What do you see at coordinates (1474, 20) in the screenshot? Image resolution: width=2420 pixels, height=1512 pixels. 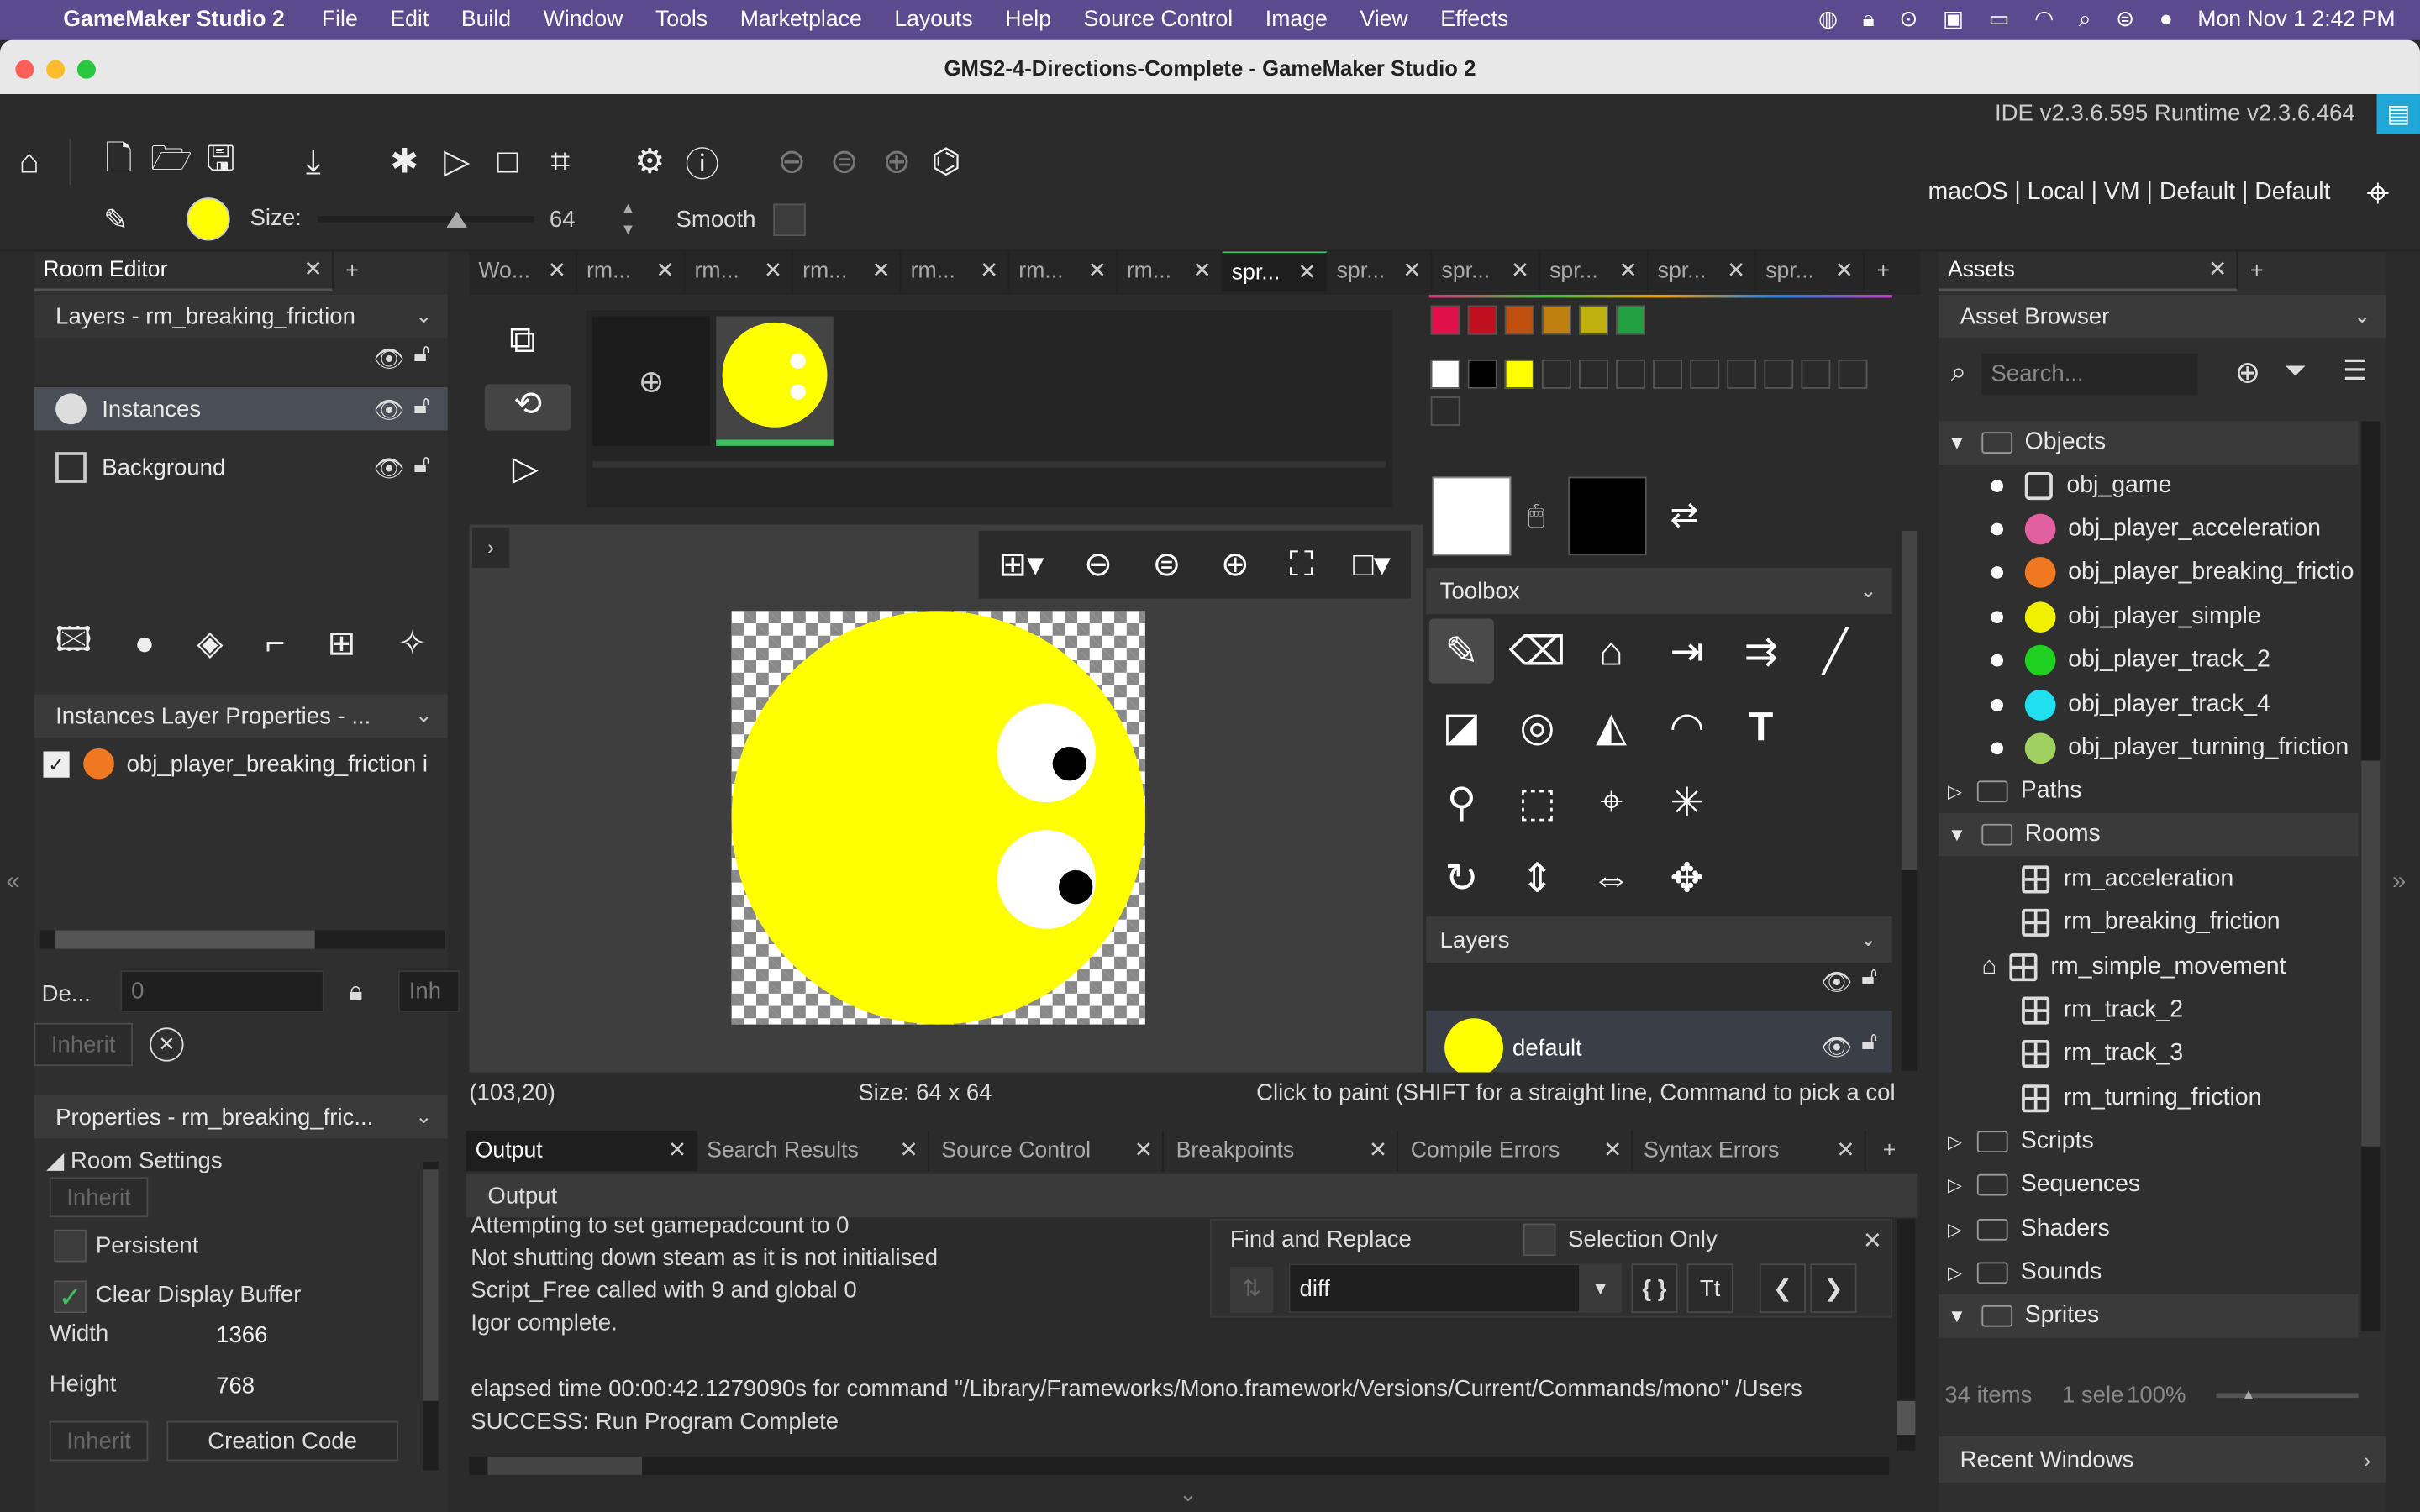 I see `menu-effects: Effects` at bounding box center [1474, 20].